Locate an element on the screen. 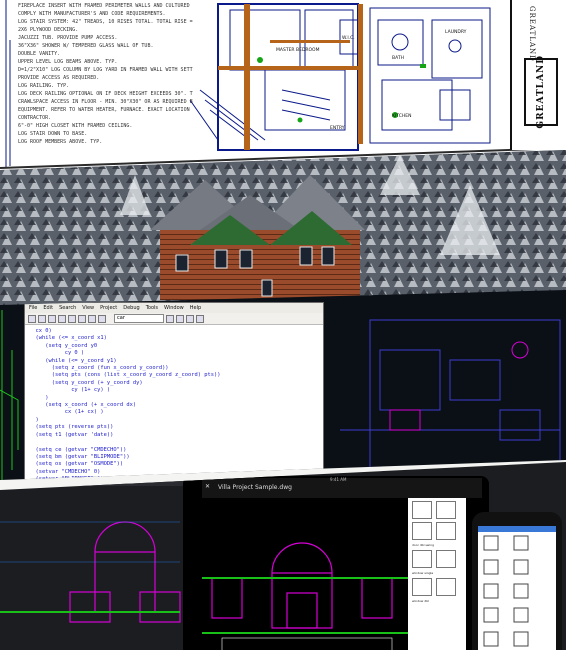  phone-device is located at coordinates (517, 581).